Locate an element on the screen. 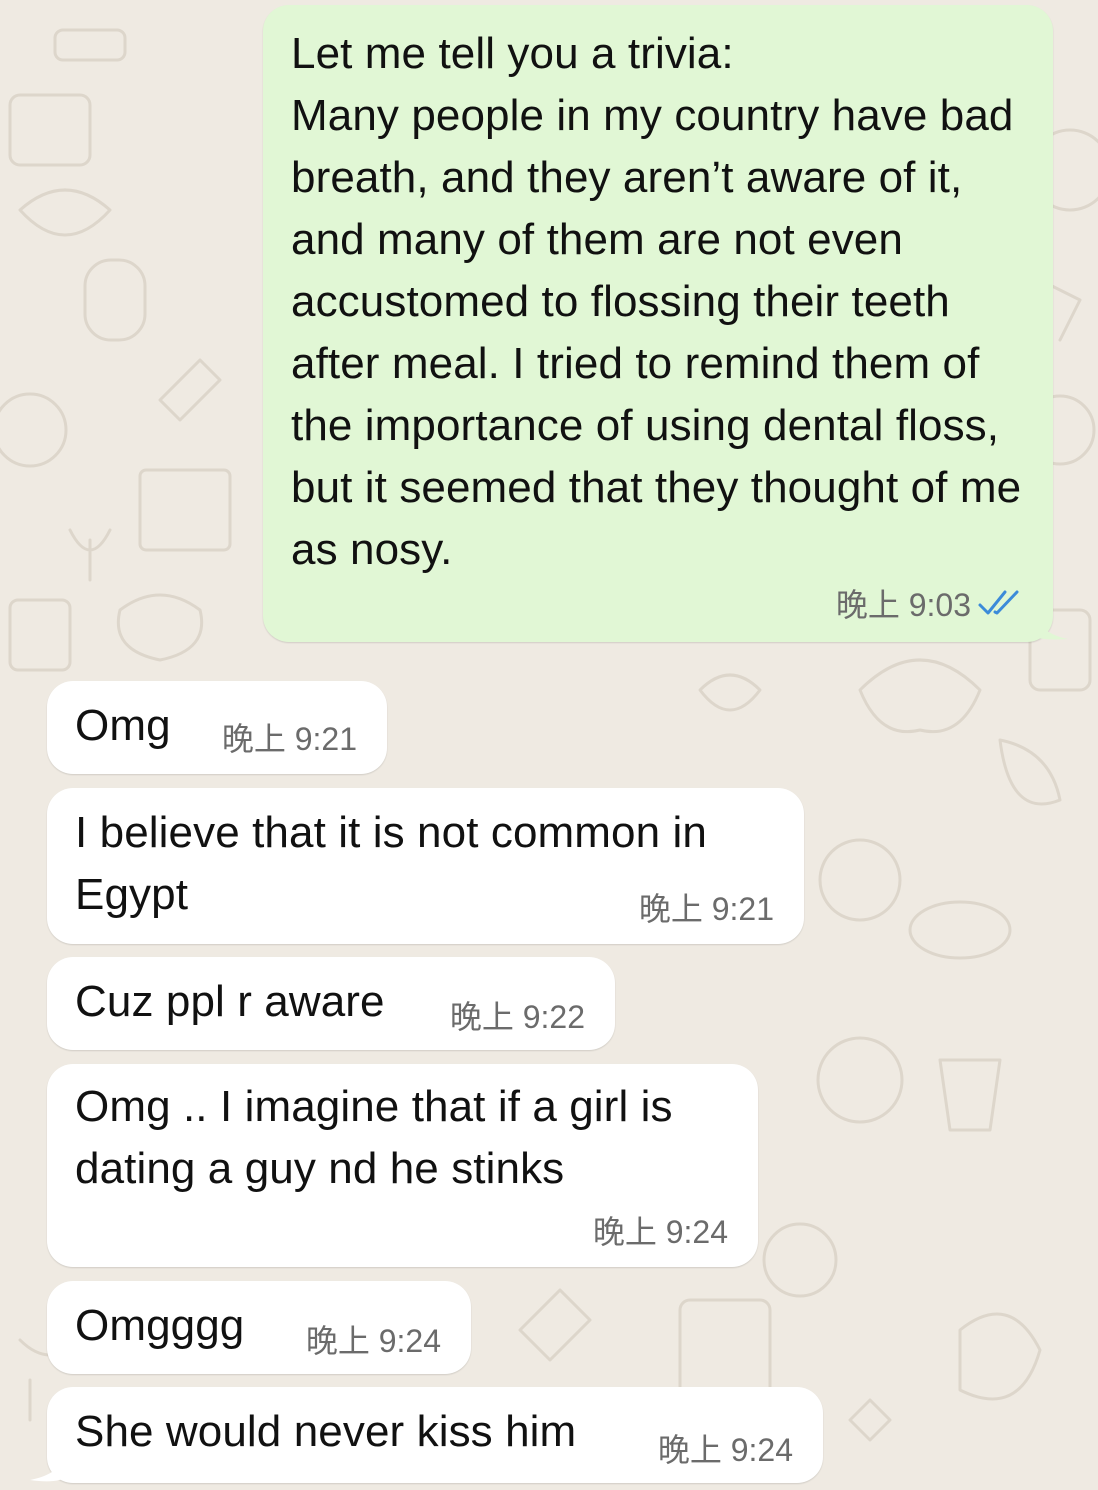 The height and width of the screenshot is (1490, 1098). outgoing-bubble-tail is located at coordinates (1049, 622).